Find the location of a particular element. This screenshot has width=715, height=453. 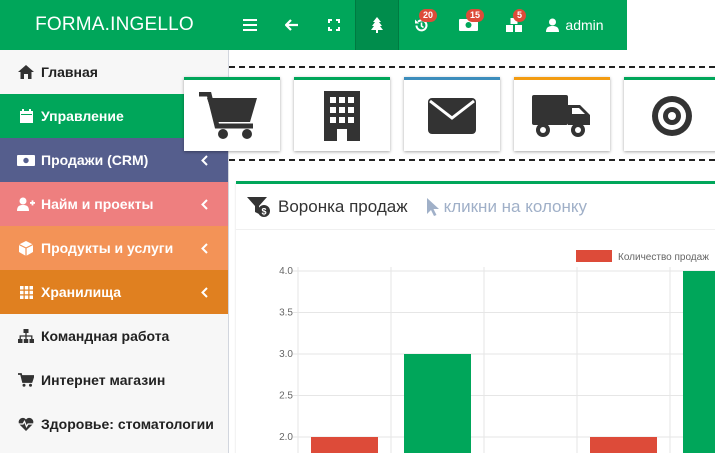

chart-legend: Количество продаж is located at coordinates (642, 256).